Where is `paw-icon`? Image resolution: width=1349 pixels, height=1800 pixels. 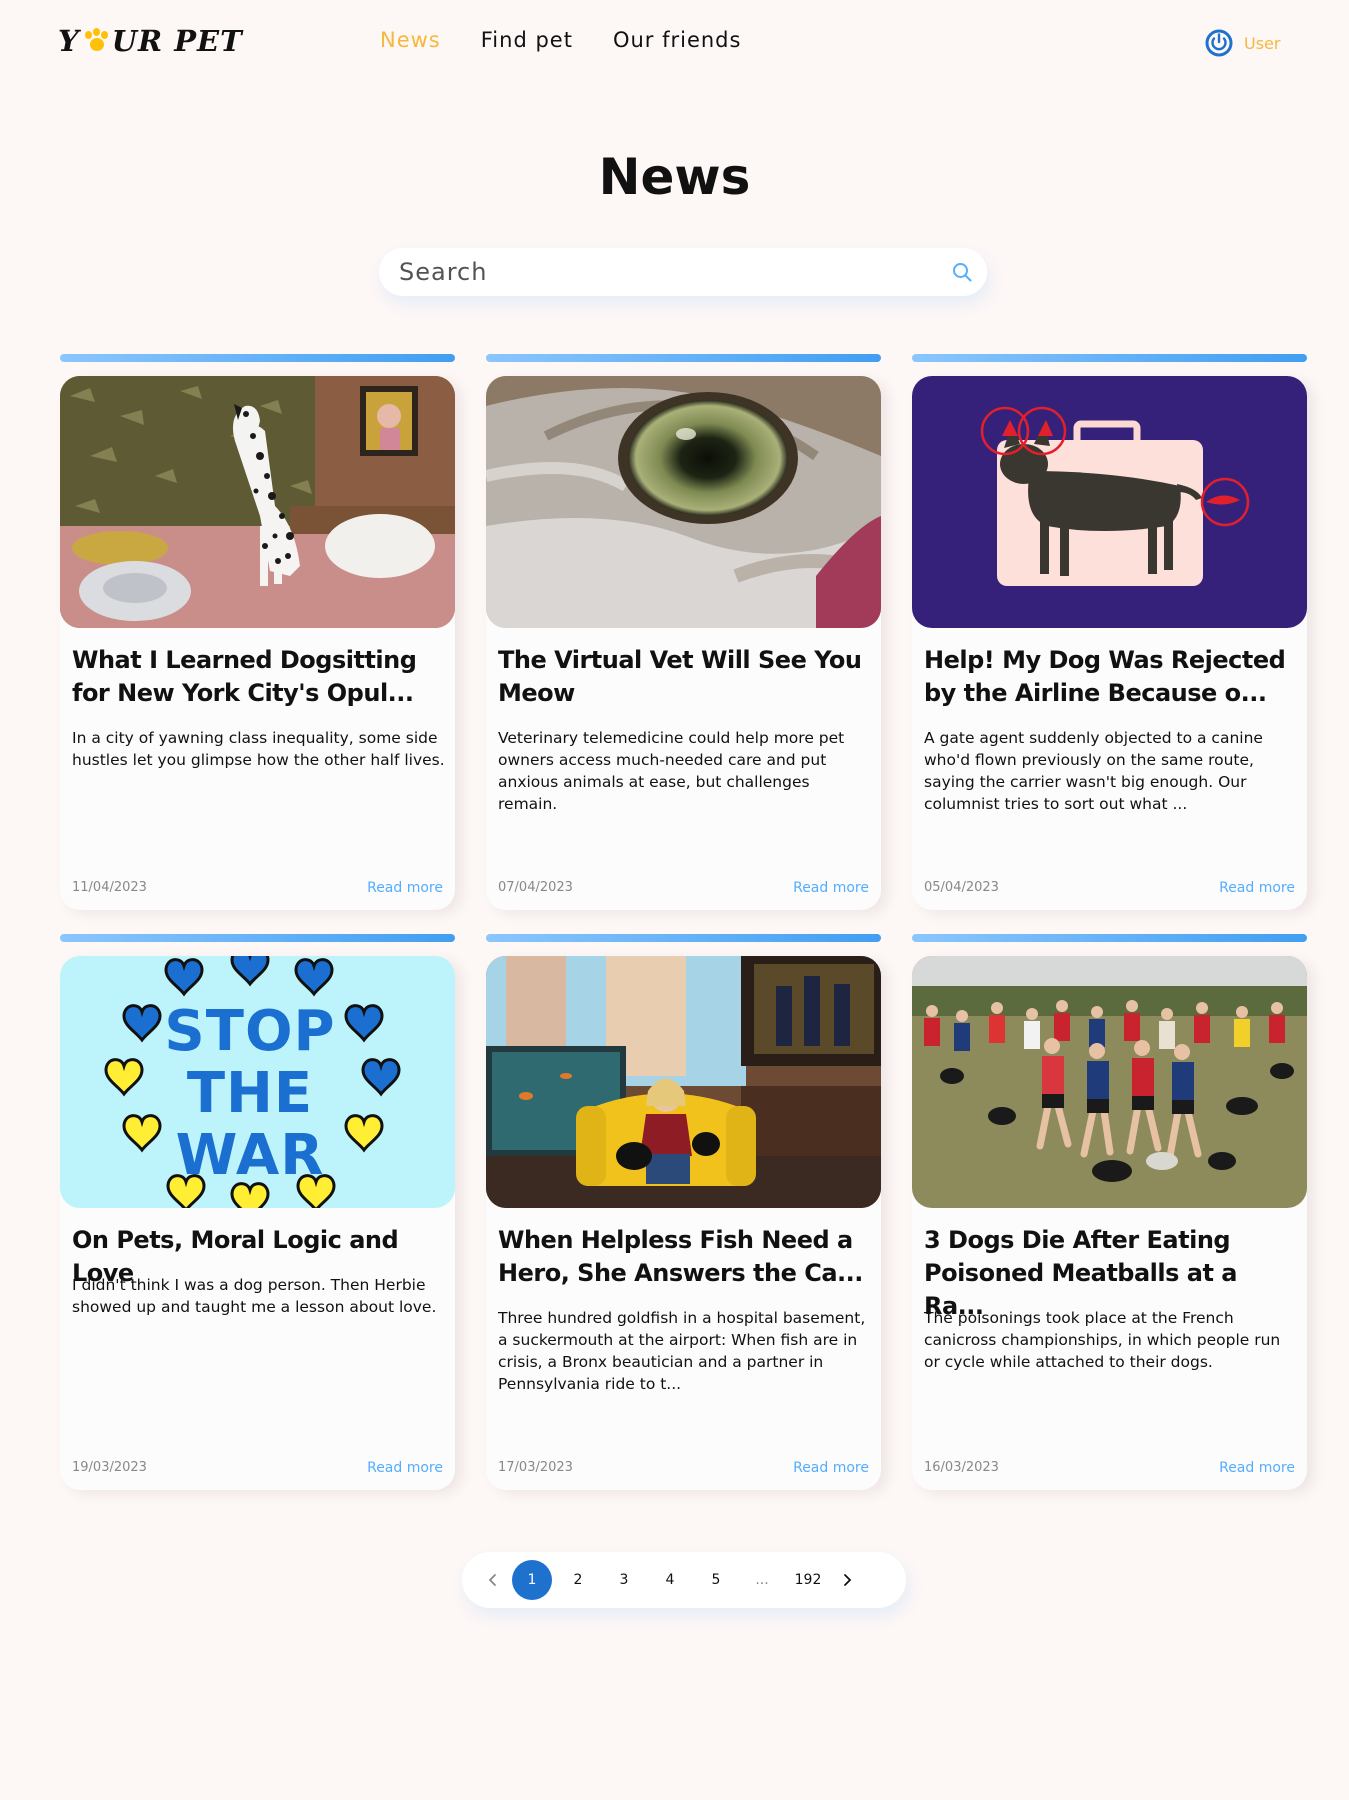 paw-icon is located at coordinates (96, 41).